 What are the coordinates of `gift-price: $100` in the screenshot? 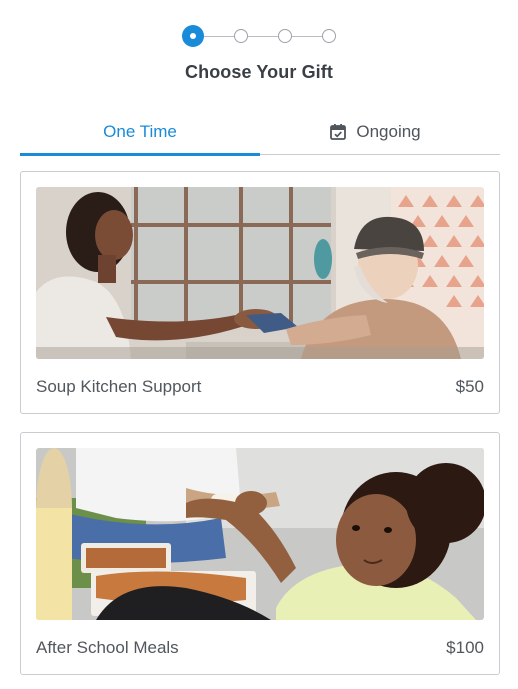 It's located at (465, 647).